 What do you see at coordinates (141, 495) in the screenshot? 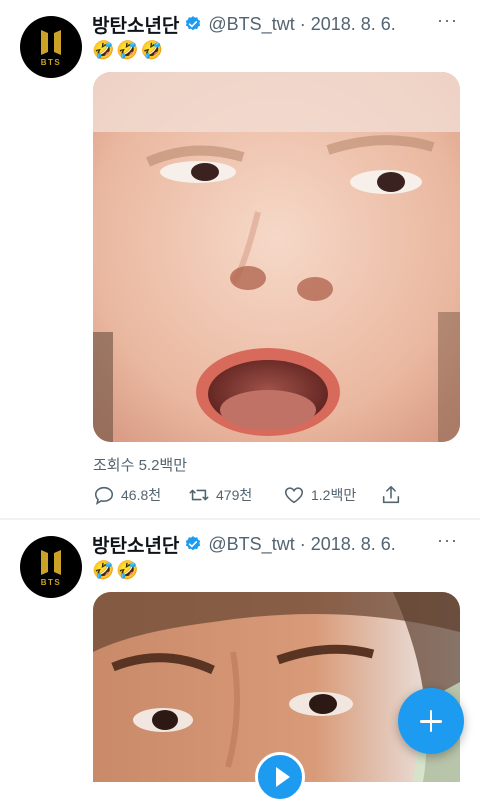
I see `reply-count: 46.8천` at bounding box center [141, 495].